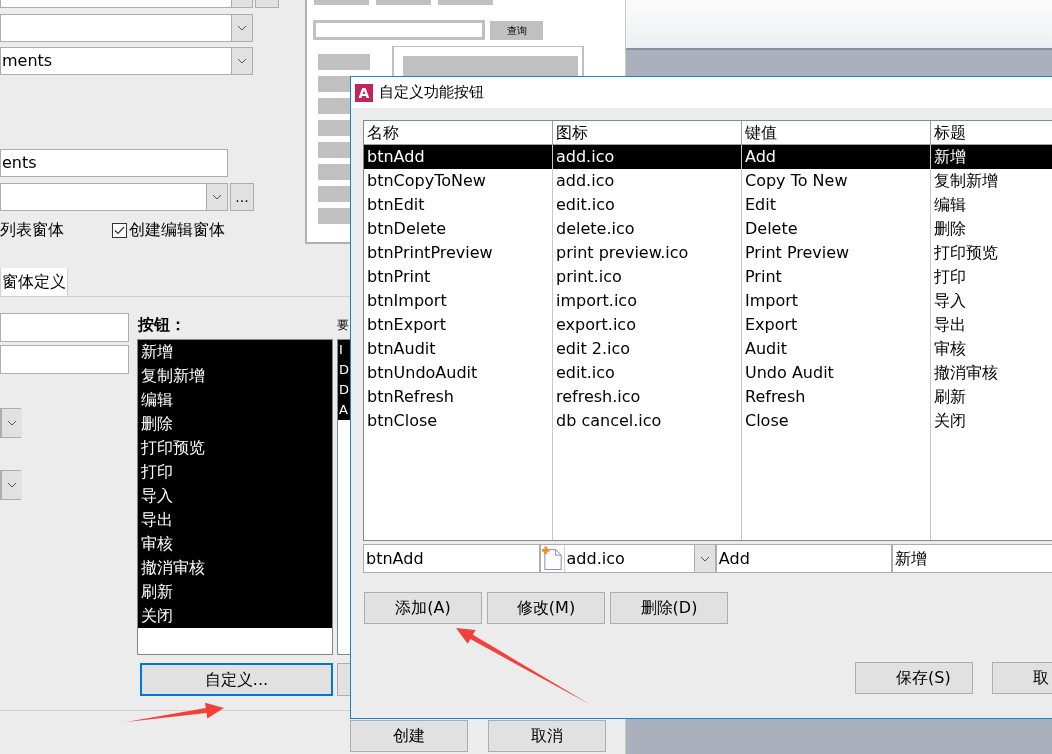 The height and width of the screenshot is (754, 1052). I want to click on list-item: 打印, so click(235, 472).